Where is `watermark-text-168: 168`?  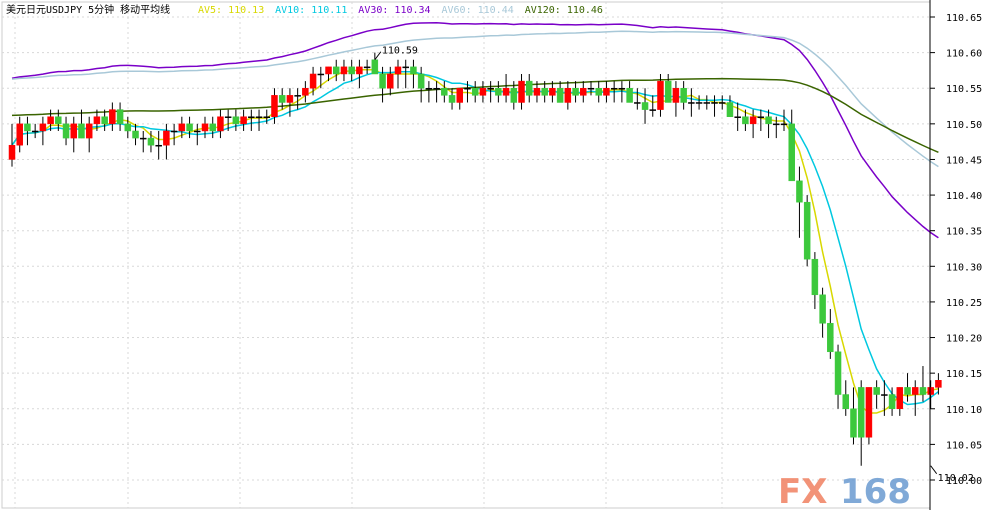 watermark-text-168: 168 is located at coordinates (875, 491).